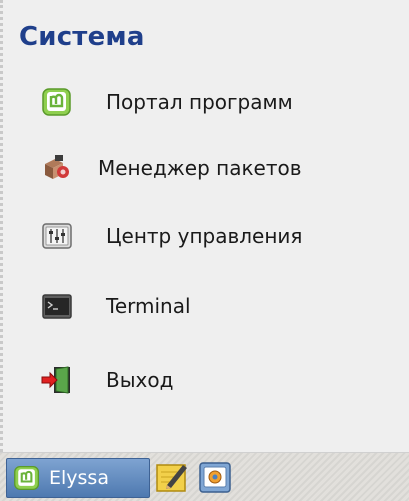 Image resolution: width=409 pixels, height=501 pixels. What do you see at coordinates (57, 306) in the screenshot?
I see `terminal-icon` at bounding box center [57, 306].